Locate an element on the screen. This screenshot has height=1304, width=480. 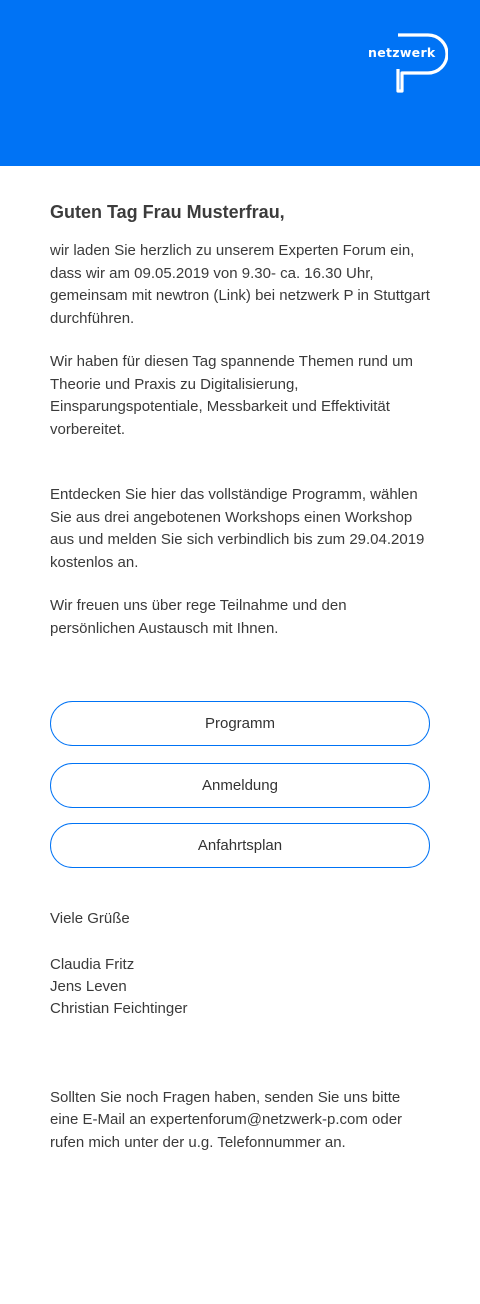
email-header: netzwerk is located at coordinates (240, 83).